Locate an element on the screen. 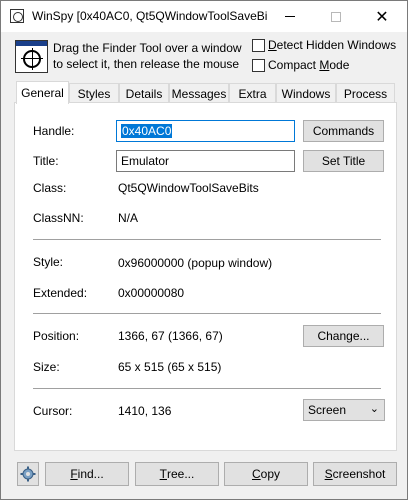 The image size is (408, 500). finder-tool-icon is located at coordinates (31, 56).